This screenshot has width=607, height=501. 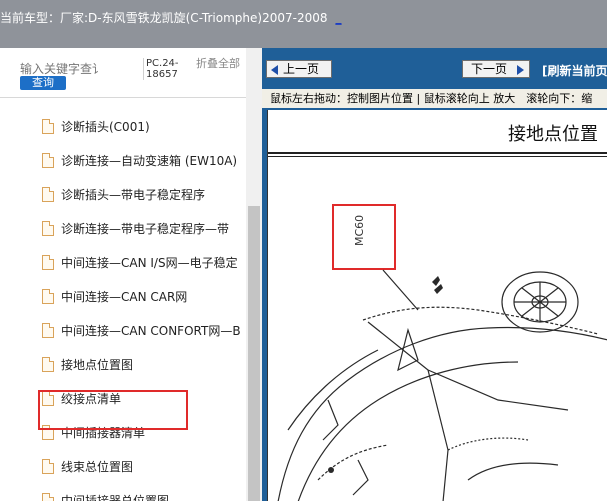 What do you see at coordinates (144, 467) in the screenshot?
I see `tree-item: 线束总位置图` at bounding box center [144, 467].